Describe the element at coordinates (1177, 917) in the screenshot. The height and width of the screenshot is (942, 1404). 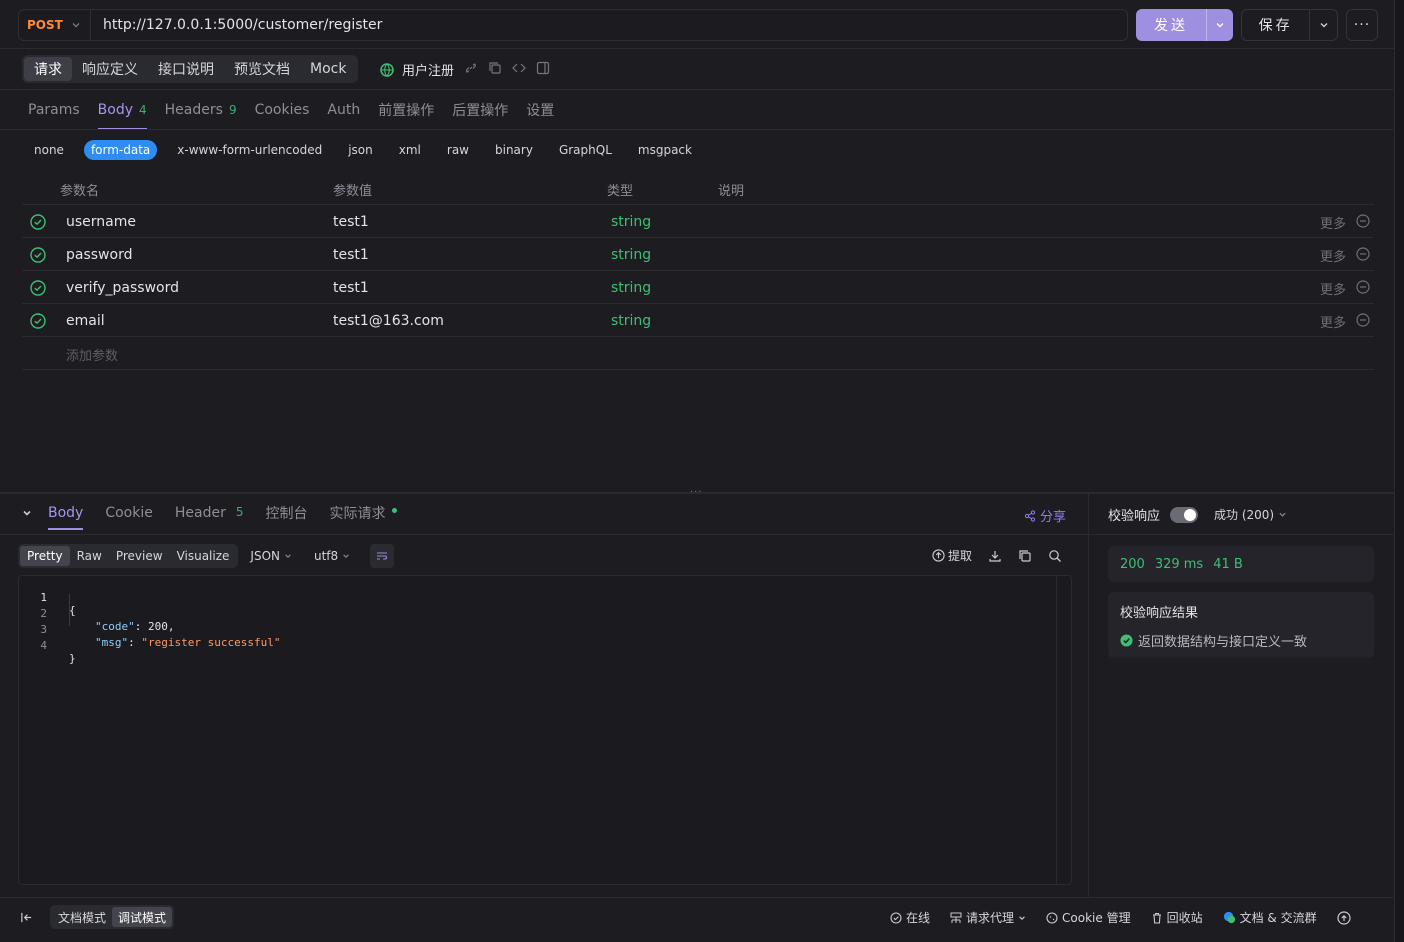
I see `recycle-bin-button: 回收站` at that location.